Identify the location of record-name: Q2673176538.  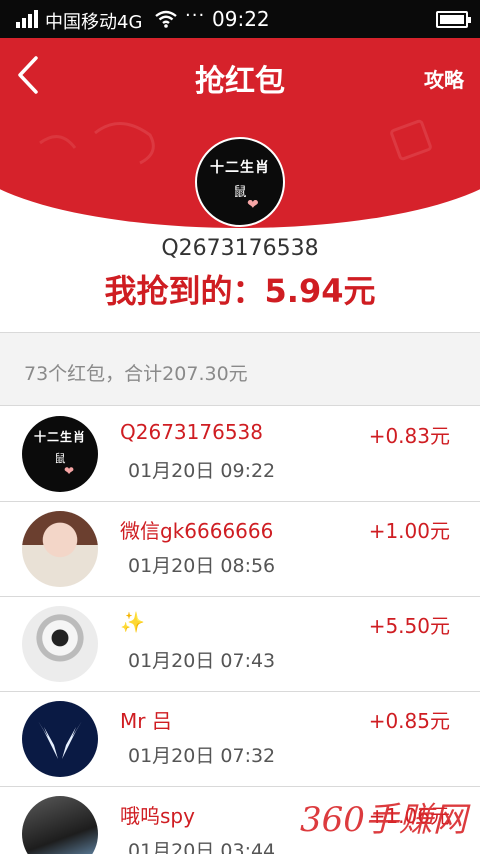
(191, 432).